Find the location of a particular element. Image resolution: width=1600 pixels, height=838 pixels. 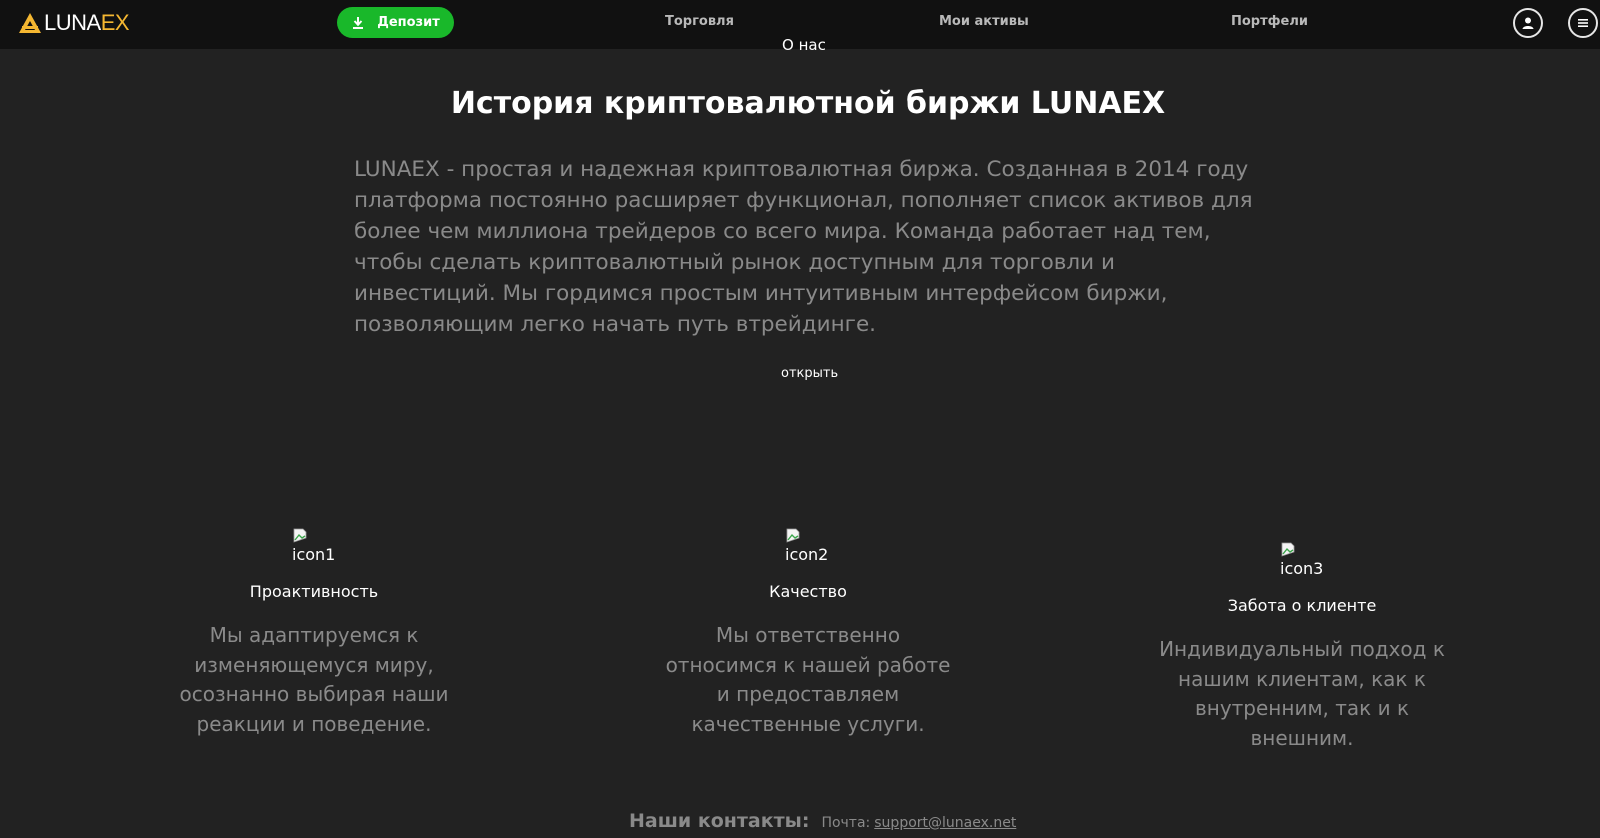

logo-text-ex: EX is located at coordinates (115, 22).